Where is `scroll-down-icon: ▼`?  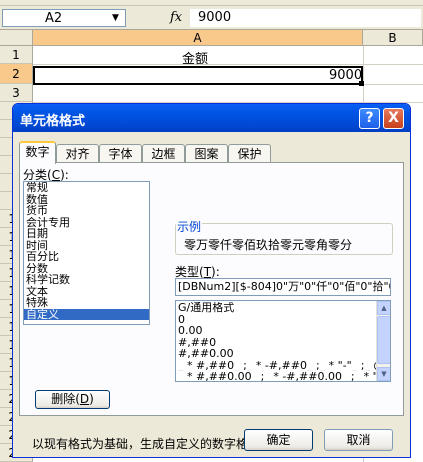
scroll-down-icon: ▼ is located at coordinates (383, 374).